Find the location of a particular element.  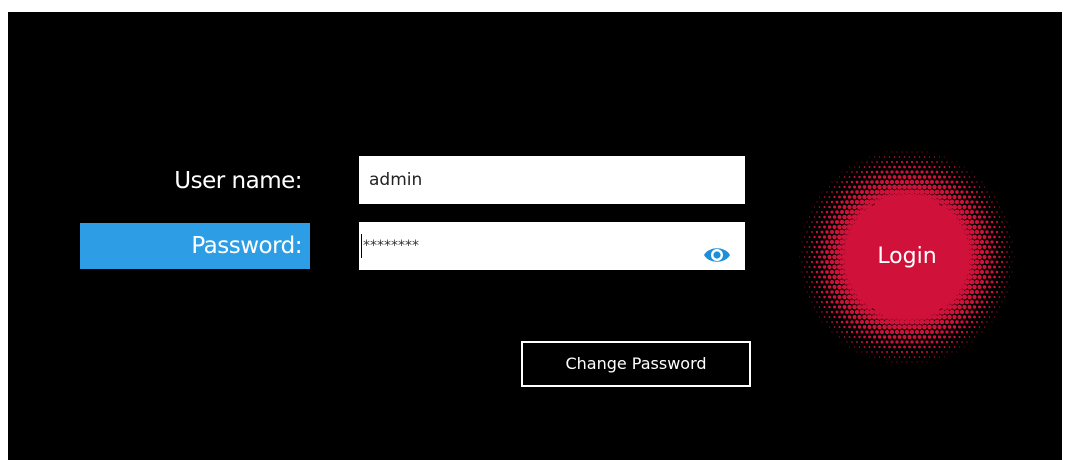

password-label: Password: is located at coordinates (195, 246).